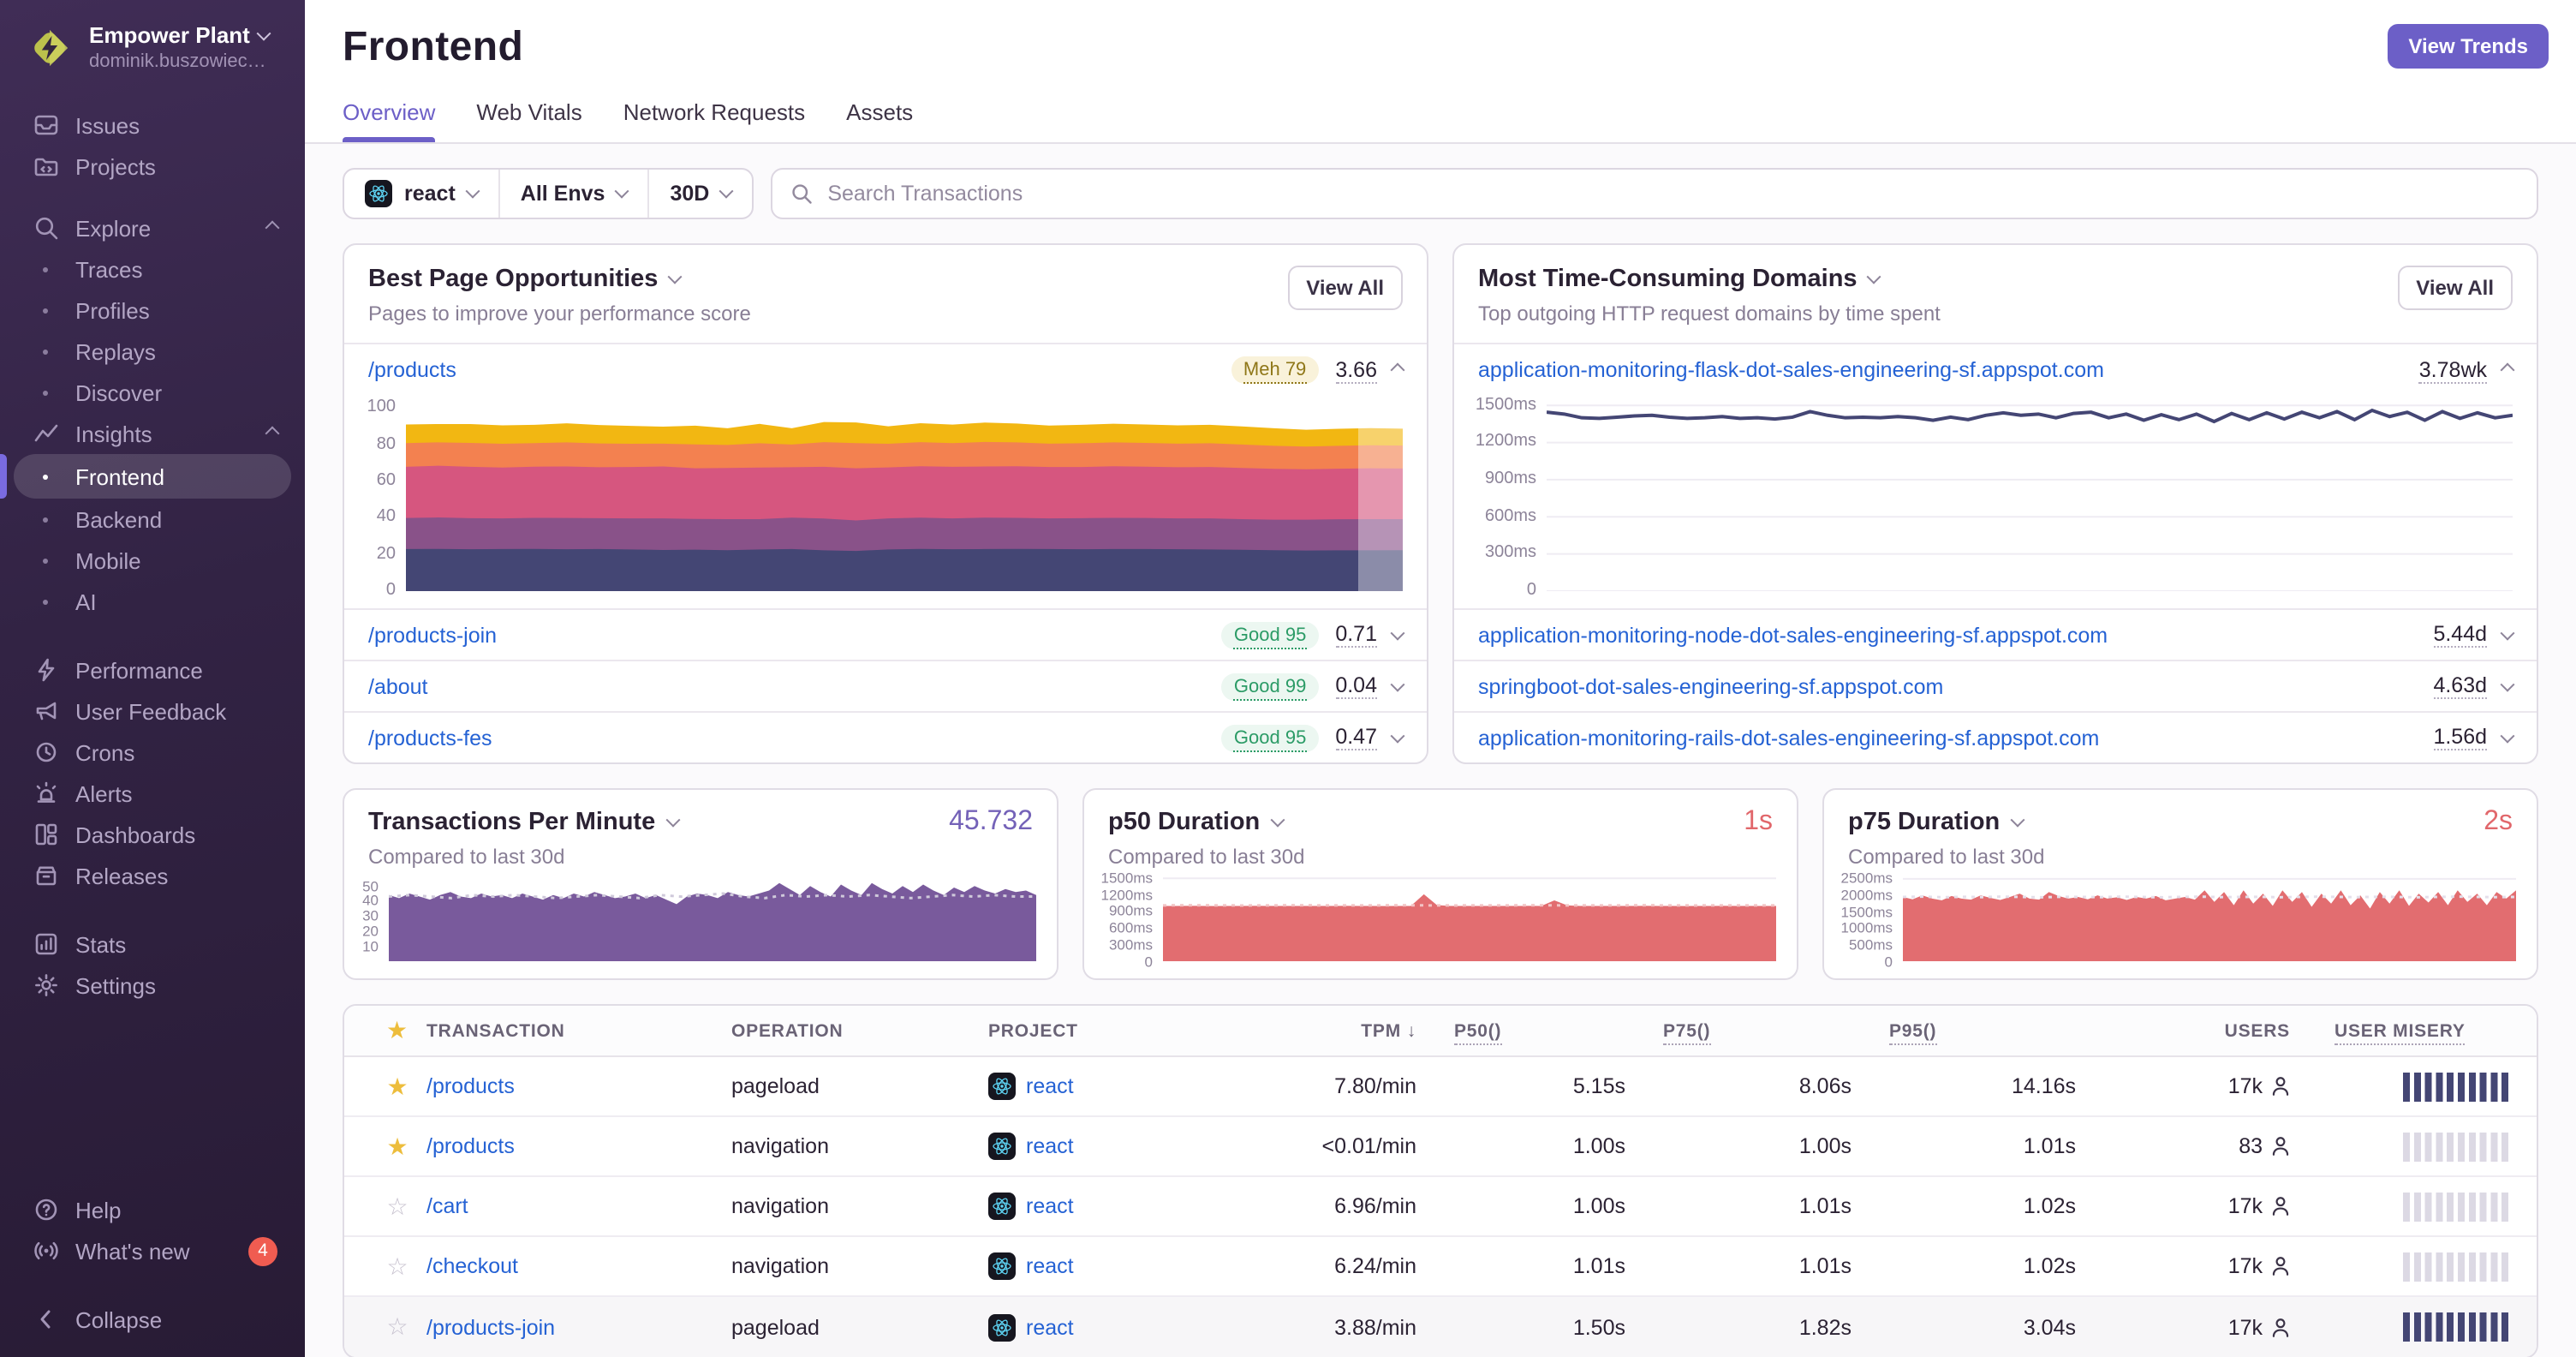  Describe the element at coordinates (152, 310) in the screenshot. I see `sidebar-item-profiles: Profiles` at that location.